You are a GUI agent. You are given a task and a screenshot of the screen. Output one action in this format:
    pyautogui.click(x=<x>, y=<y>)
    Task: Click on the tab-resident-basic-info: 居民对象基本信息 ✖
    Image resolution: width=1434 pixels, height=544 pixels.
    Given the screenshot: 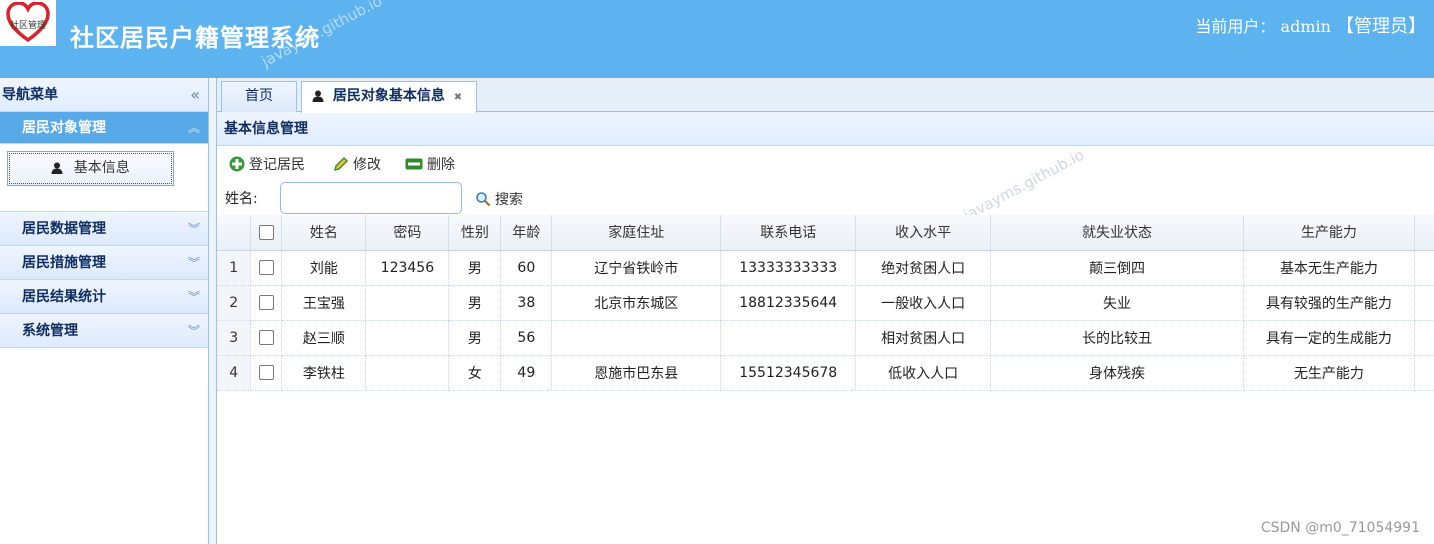 What is the action you would take?
    pyautogui.click(x=389, y=97)
    